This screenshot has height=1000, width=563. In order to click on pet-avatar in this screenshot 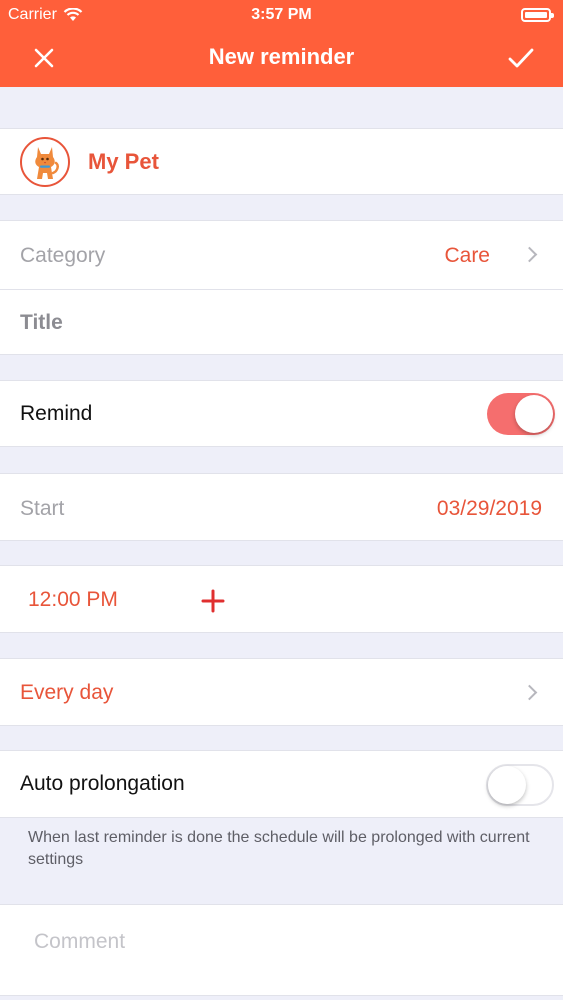, I will do `click(45, 162)`.